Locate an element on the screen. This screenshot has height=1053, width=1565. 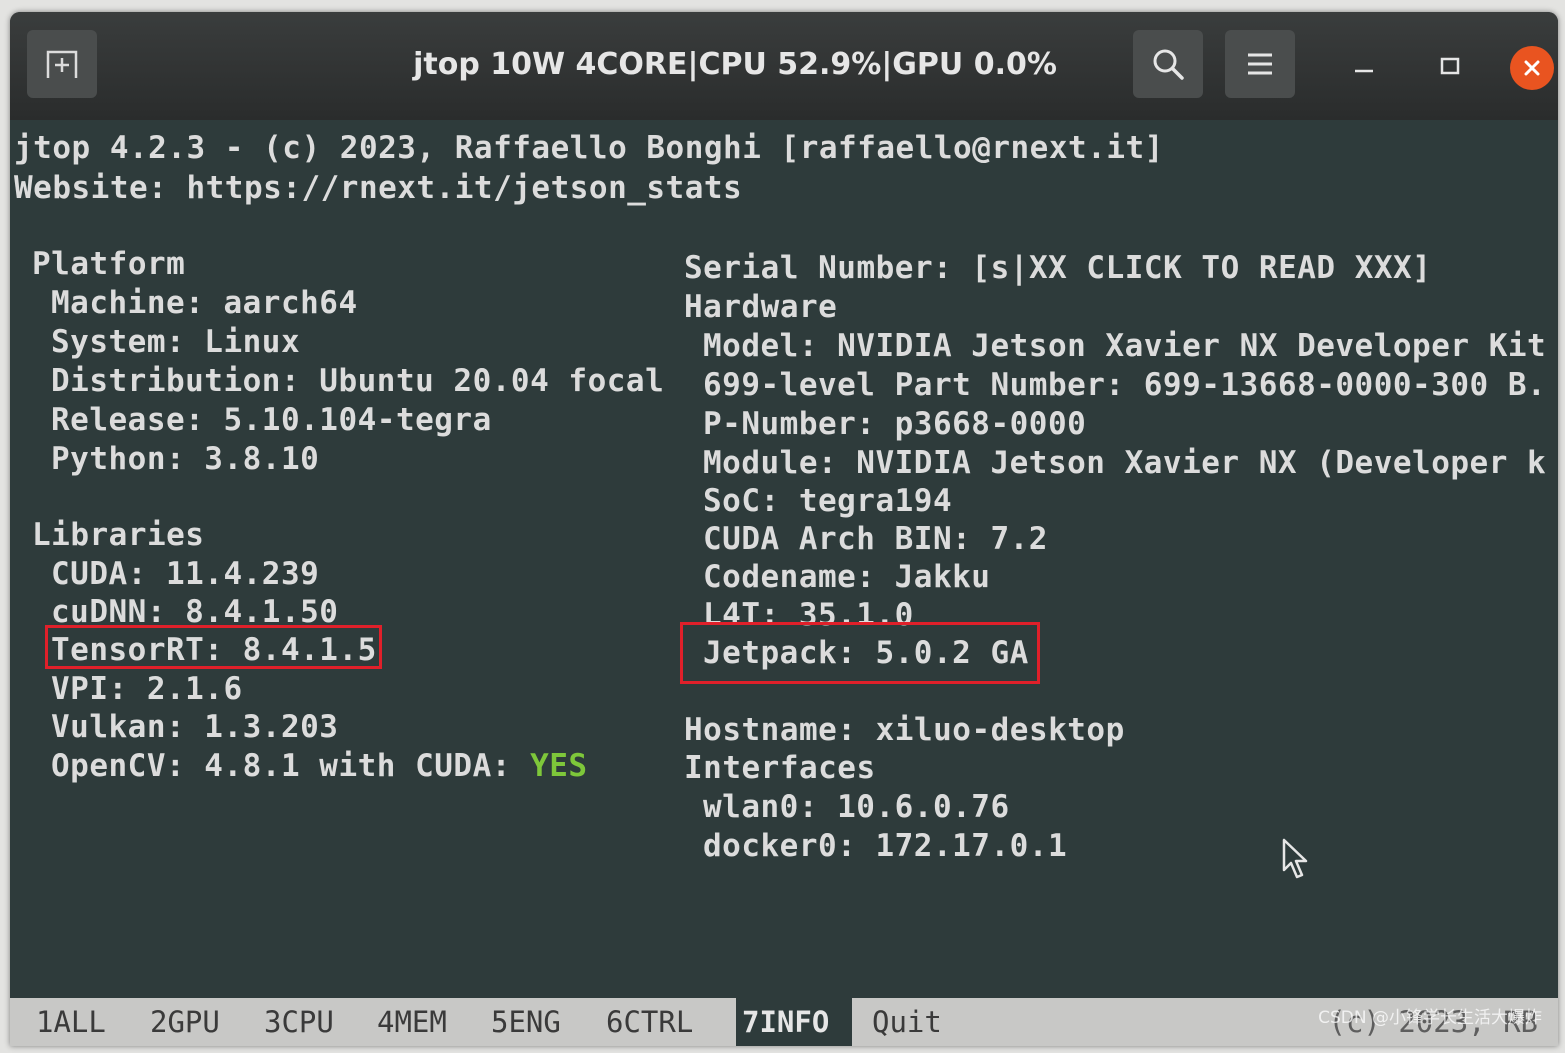
jetpack-highlight-box is located at coordinates (860, 653).